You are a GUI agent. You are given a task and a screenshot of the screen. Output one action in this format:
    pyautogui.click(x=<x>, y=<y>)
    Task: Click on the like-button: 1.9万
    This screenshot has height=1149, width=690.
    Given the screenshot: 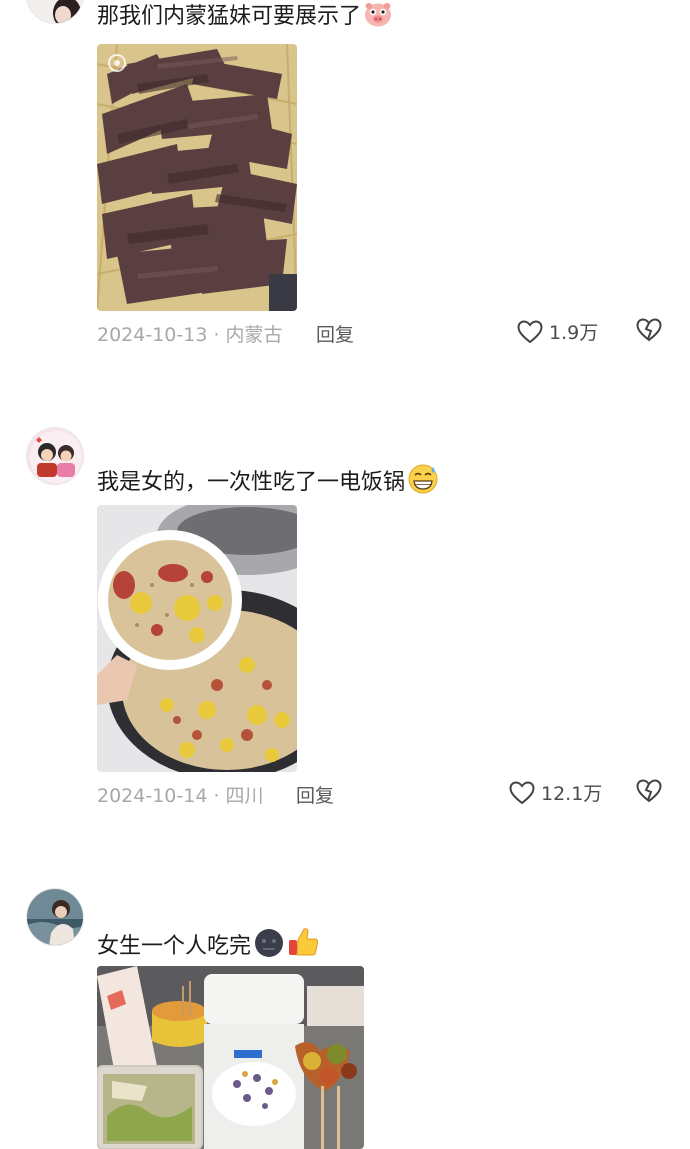 What is the action you would take?
    pyautogui.click(x=557, y=331)
    